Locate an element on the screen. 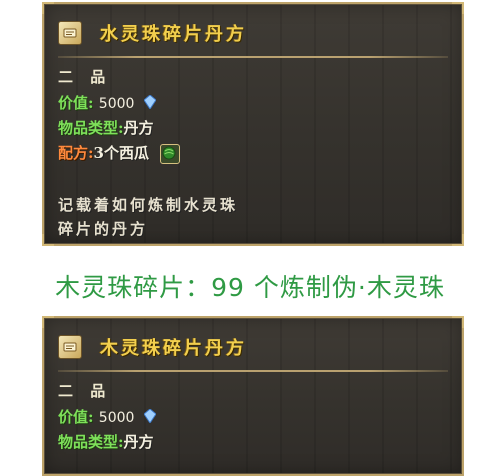 The image size is (500, 476). tooltip-header: 木灵珠碎片丹方 is located at coordinates (152, 347).